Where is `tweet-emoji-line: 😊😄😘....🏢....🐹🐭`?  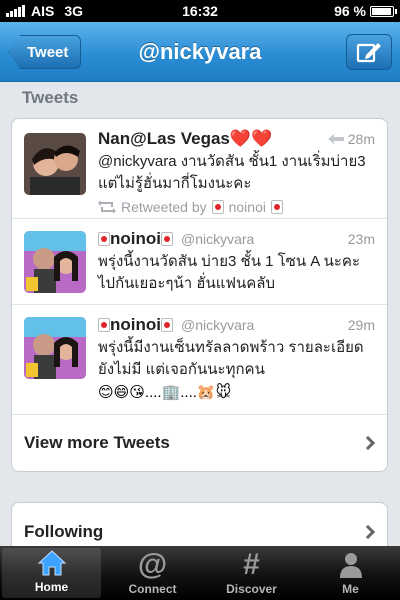
tweet-emoji-line: 😊😄😘....🏢....🐹🐭 is located at coordinates (165, 392).